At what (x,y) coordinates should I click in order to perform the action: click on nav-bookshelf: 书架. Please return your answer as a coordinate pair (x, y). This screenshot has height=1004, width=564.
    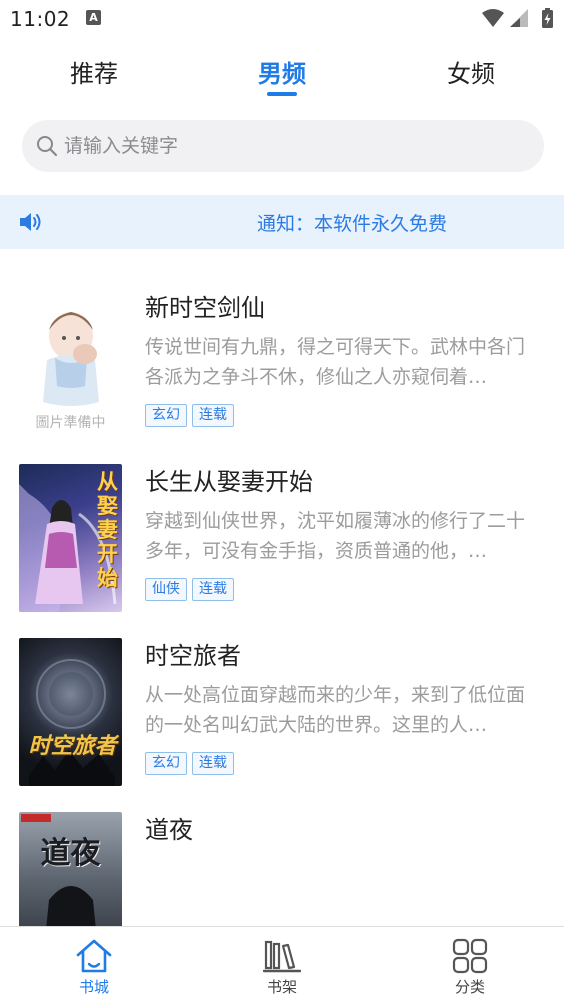
    Looking at the image, I should click on (282, 965).